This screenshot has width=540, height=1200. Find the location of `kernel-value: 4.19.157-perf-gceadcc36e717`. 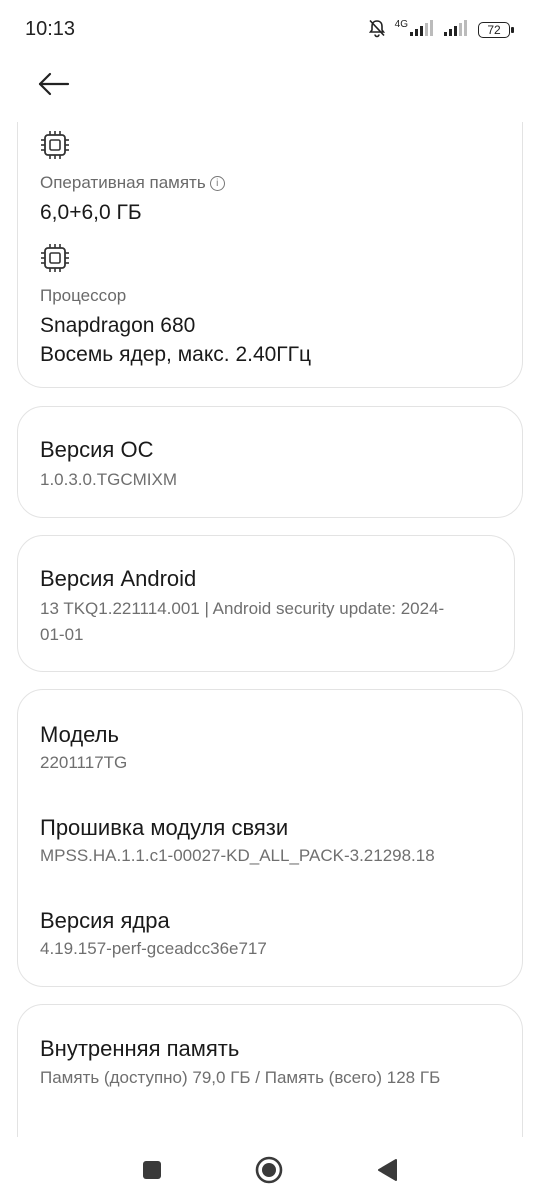

kernel-value: 4.19.157-perf-gceadcc36e717 is located at coordinates (153, 948).